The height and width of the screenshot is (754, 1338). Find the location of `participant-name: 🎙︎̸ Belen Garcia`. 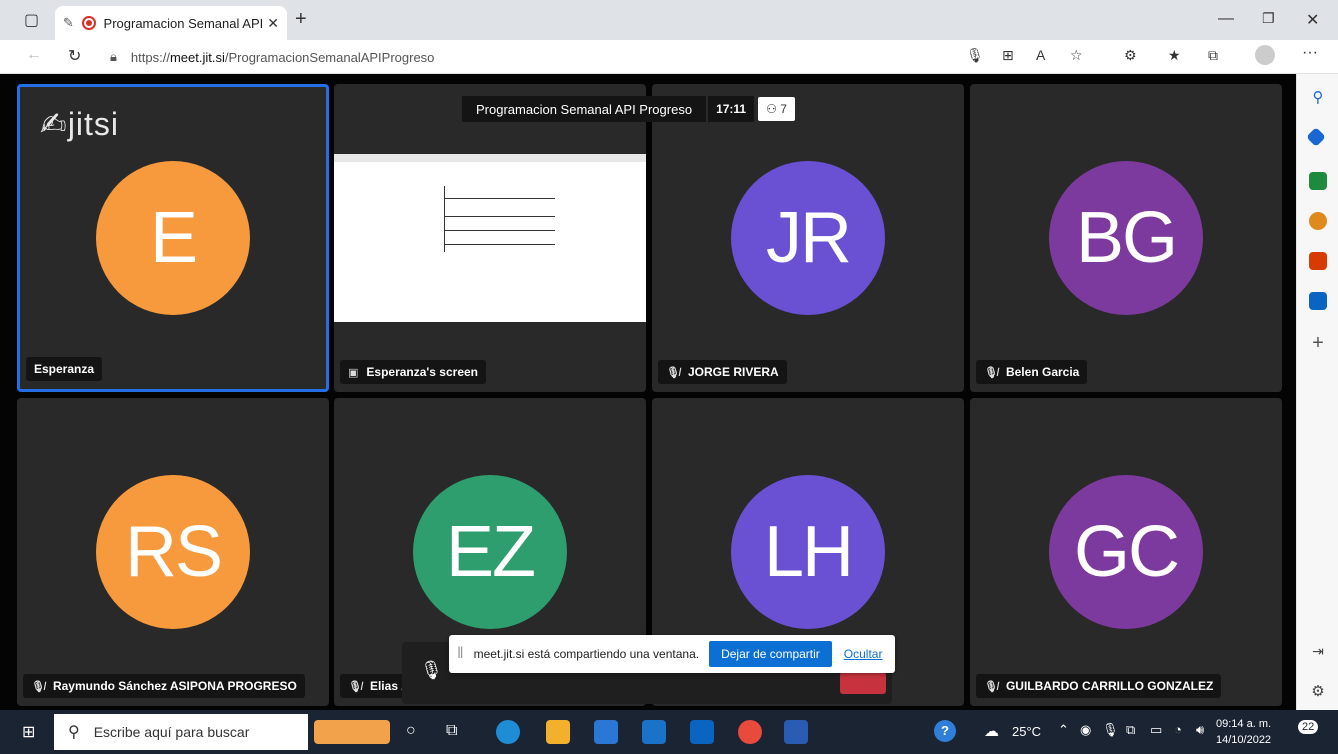

participant-name: 🎙︎̸ Belen Garcia is located at coordinates (1032, 372).